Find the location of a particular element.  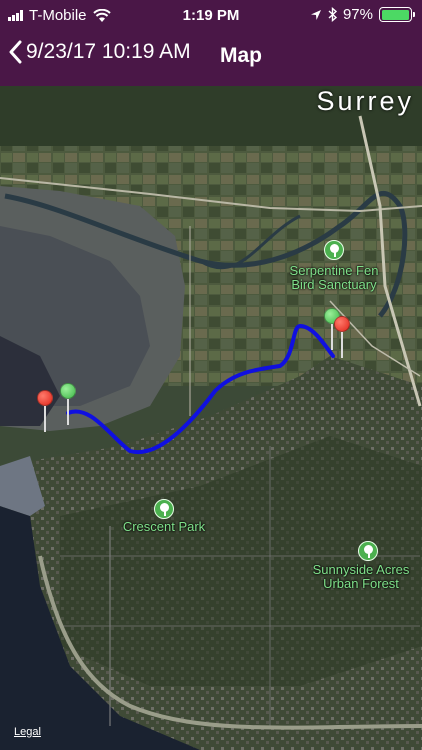

legal-link: Legal is located at coordinates (27, 732).